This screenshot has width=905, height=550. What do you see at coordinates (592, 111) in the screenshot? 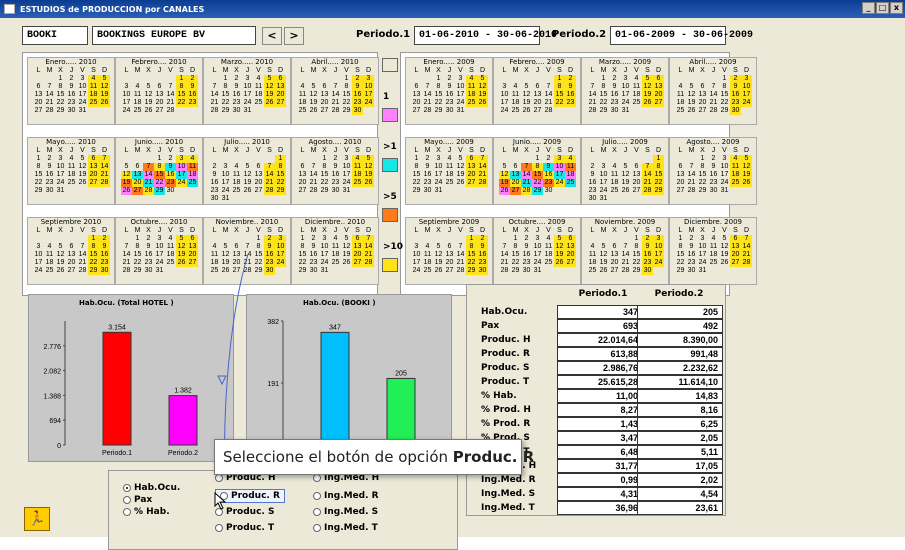
I see `calendar-day: 28` at bounding box center [592, 111].